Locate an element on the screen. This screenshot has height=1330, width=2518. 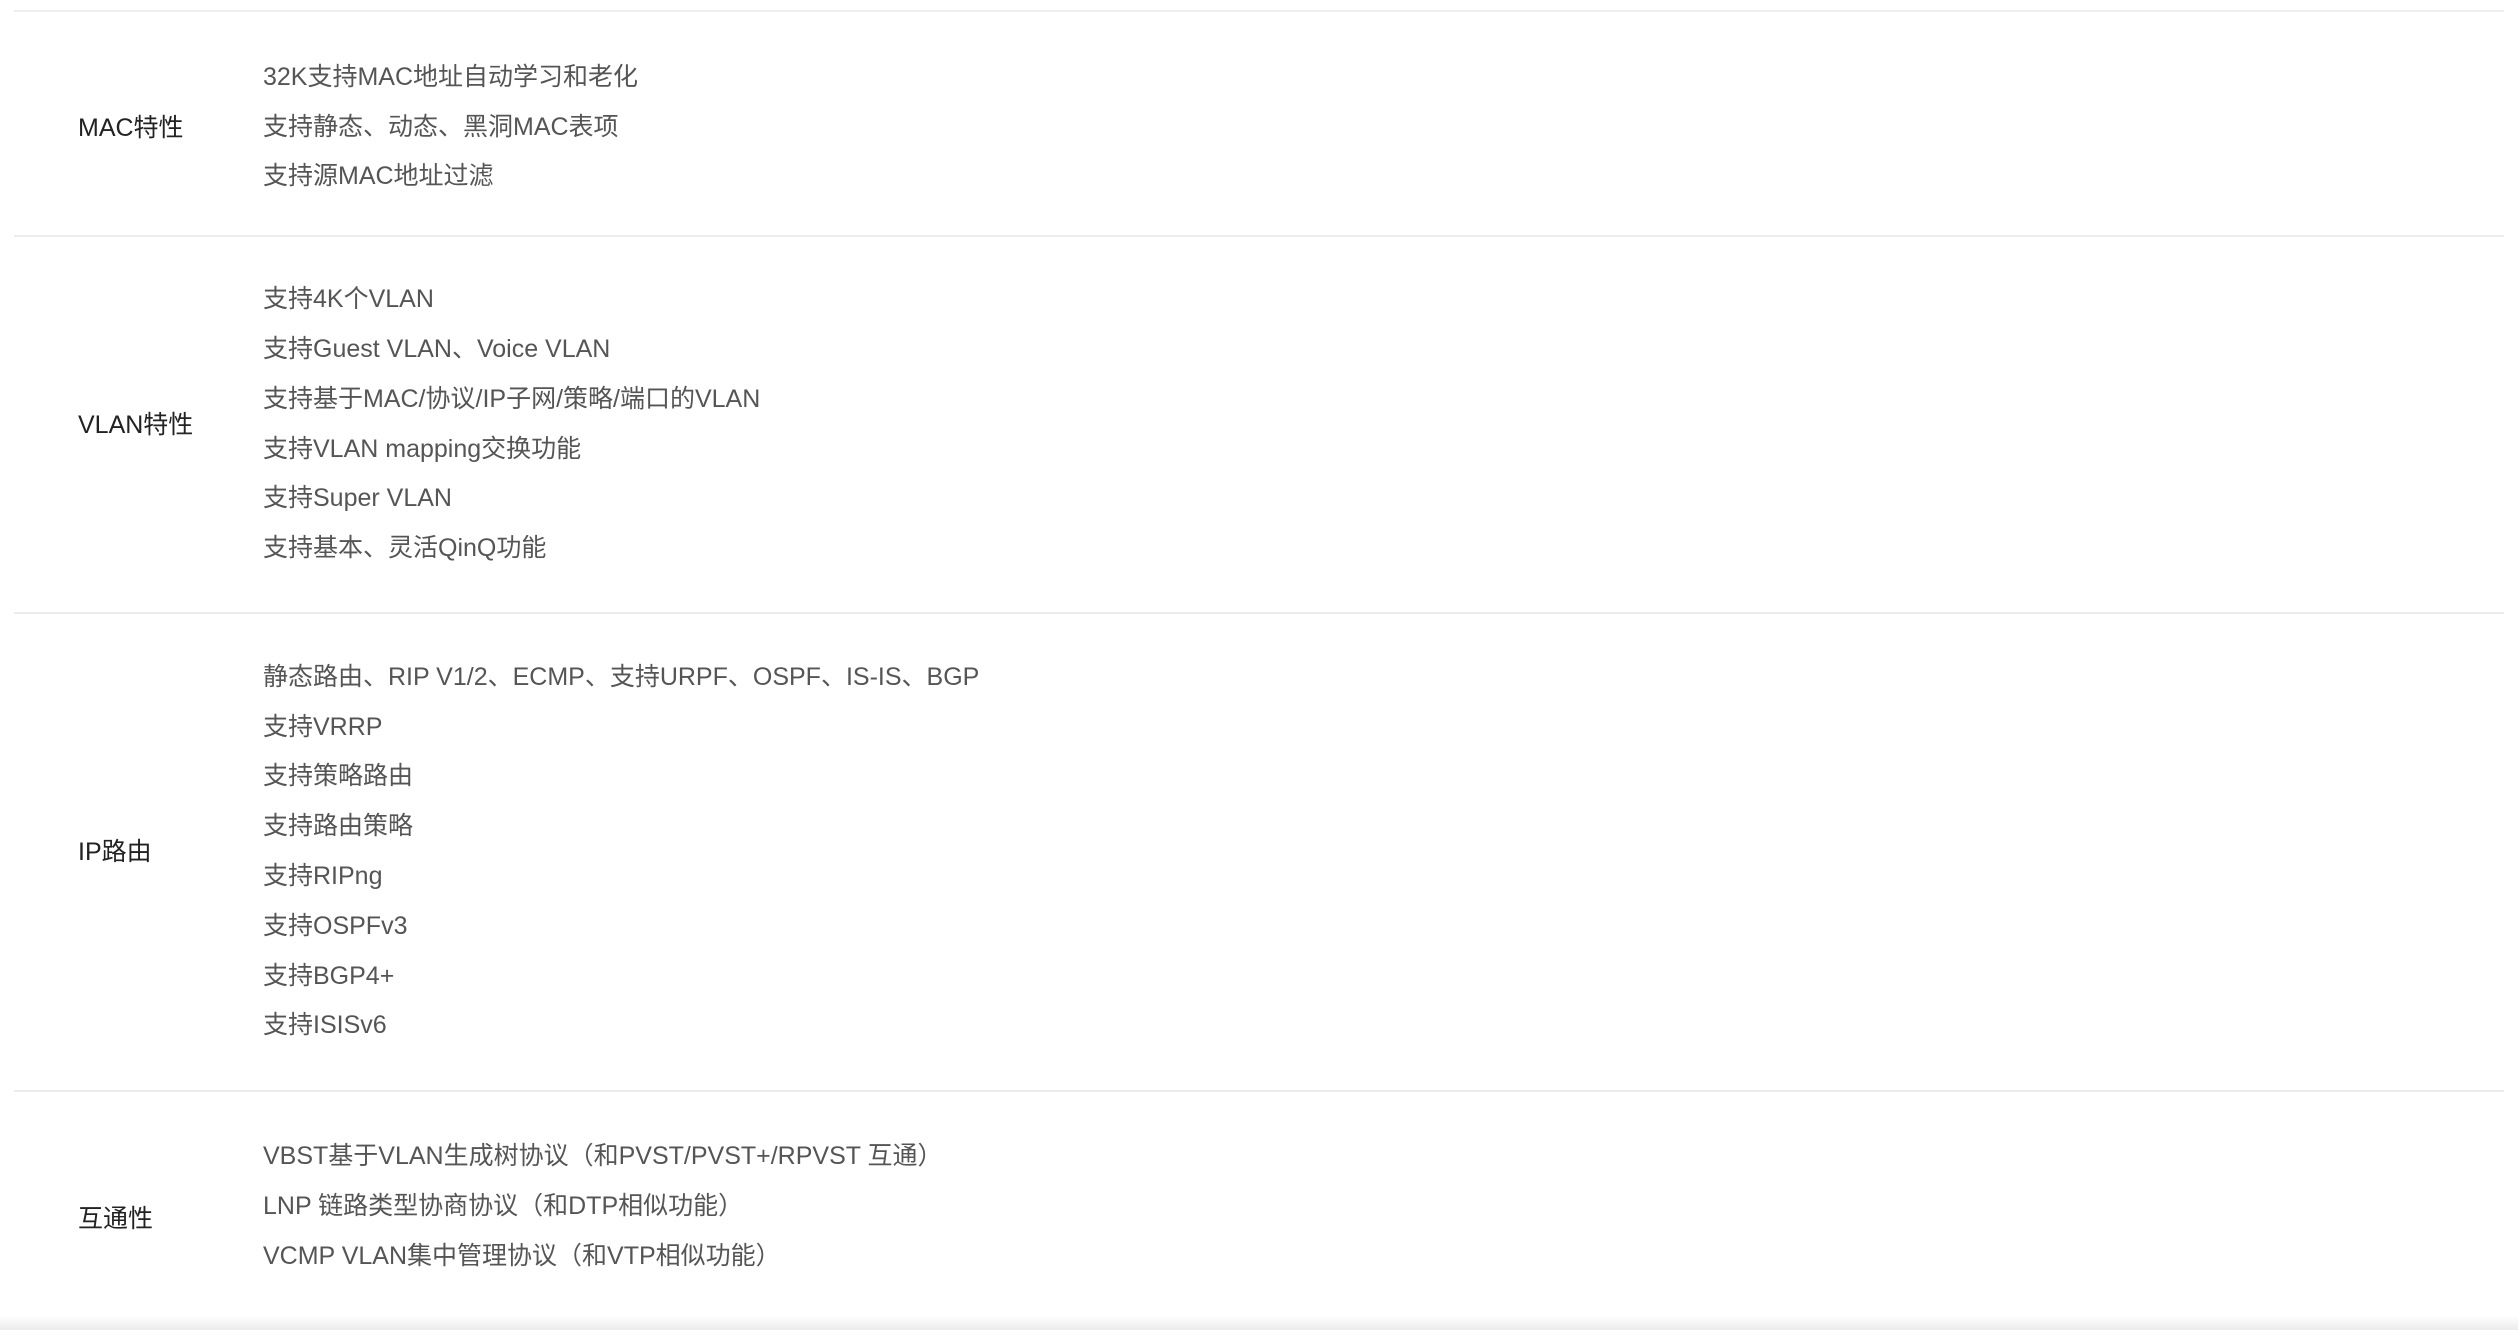
spec-value: 支持VLAN mapping交换功能 is located at coordinates (422, 448).